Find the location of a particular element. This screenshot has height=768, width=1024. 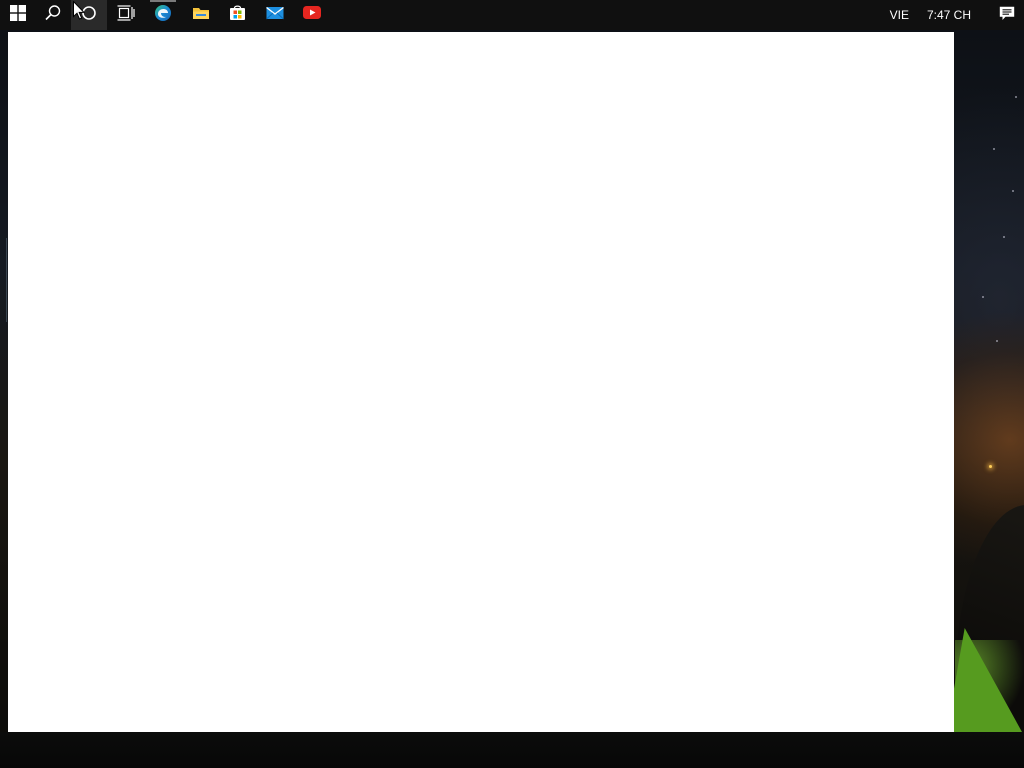

action-center-button is located at coordinates (1007, 15).